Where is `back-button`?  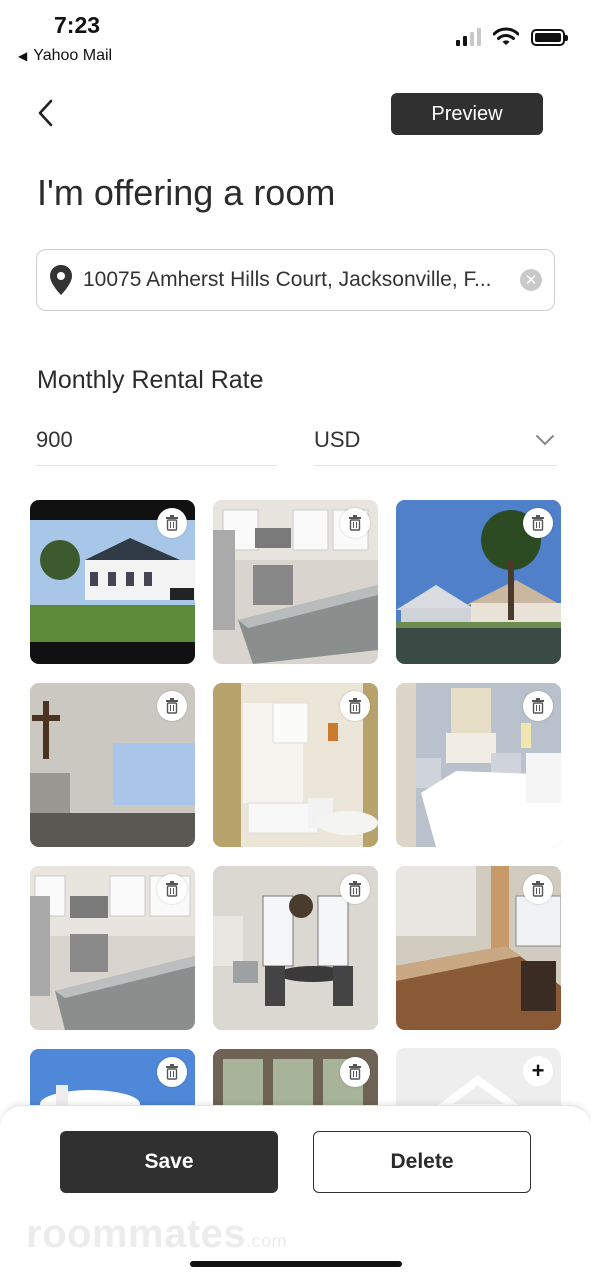
back-button is located at coordinates (45, 113).